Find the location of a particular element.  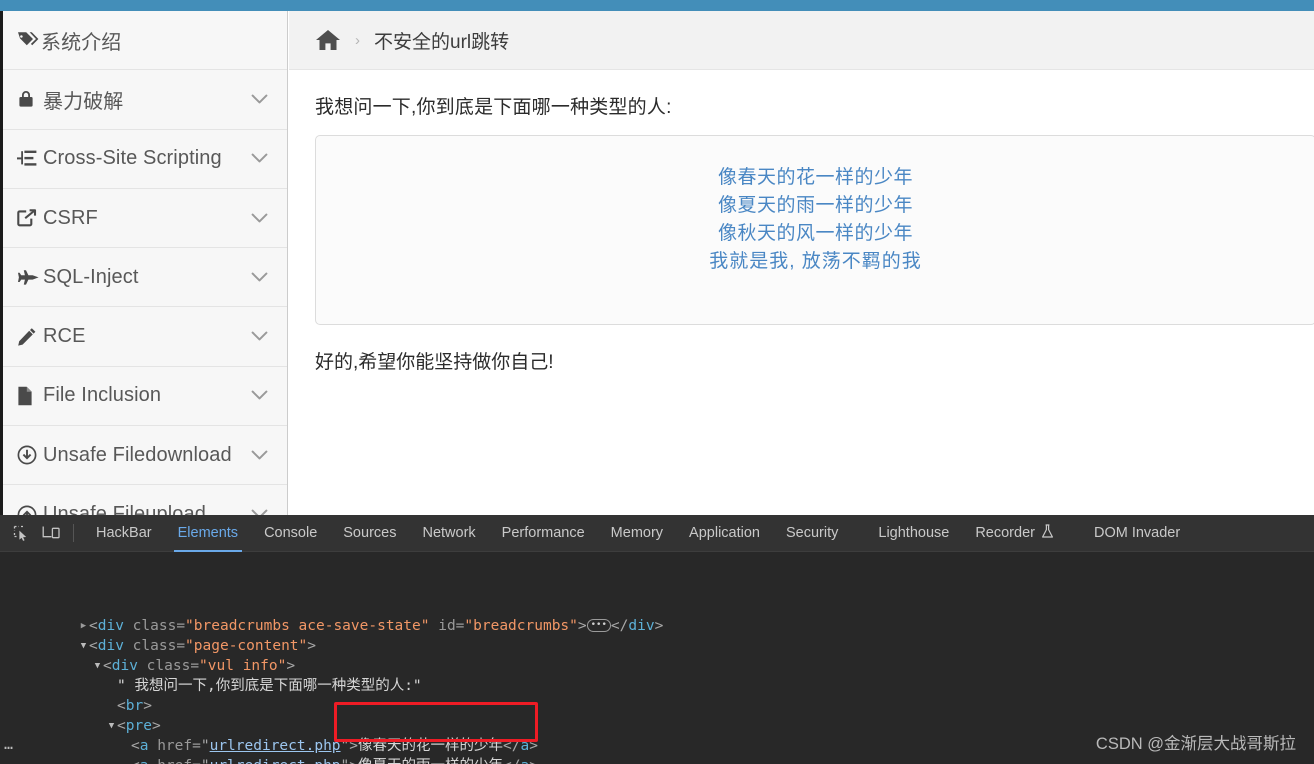

devtools-tab-recorder: Recorder is located at coordinates (1014, 533).